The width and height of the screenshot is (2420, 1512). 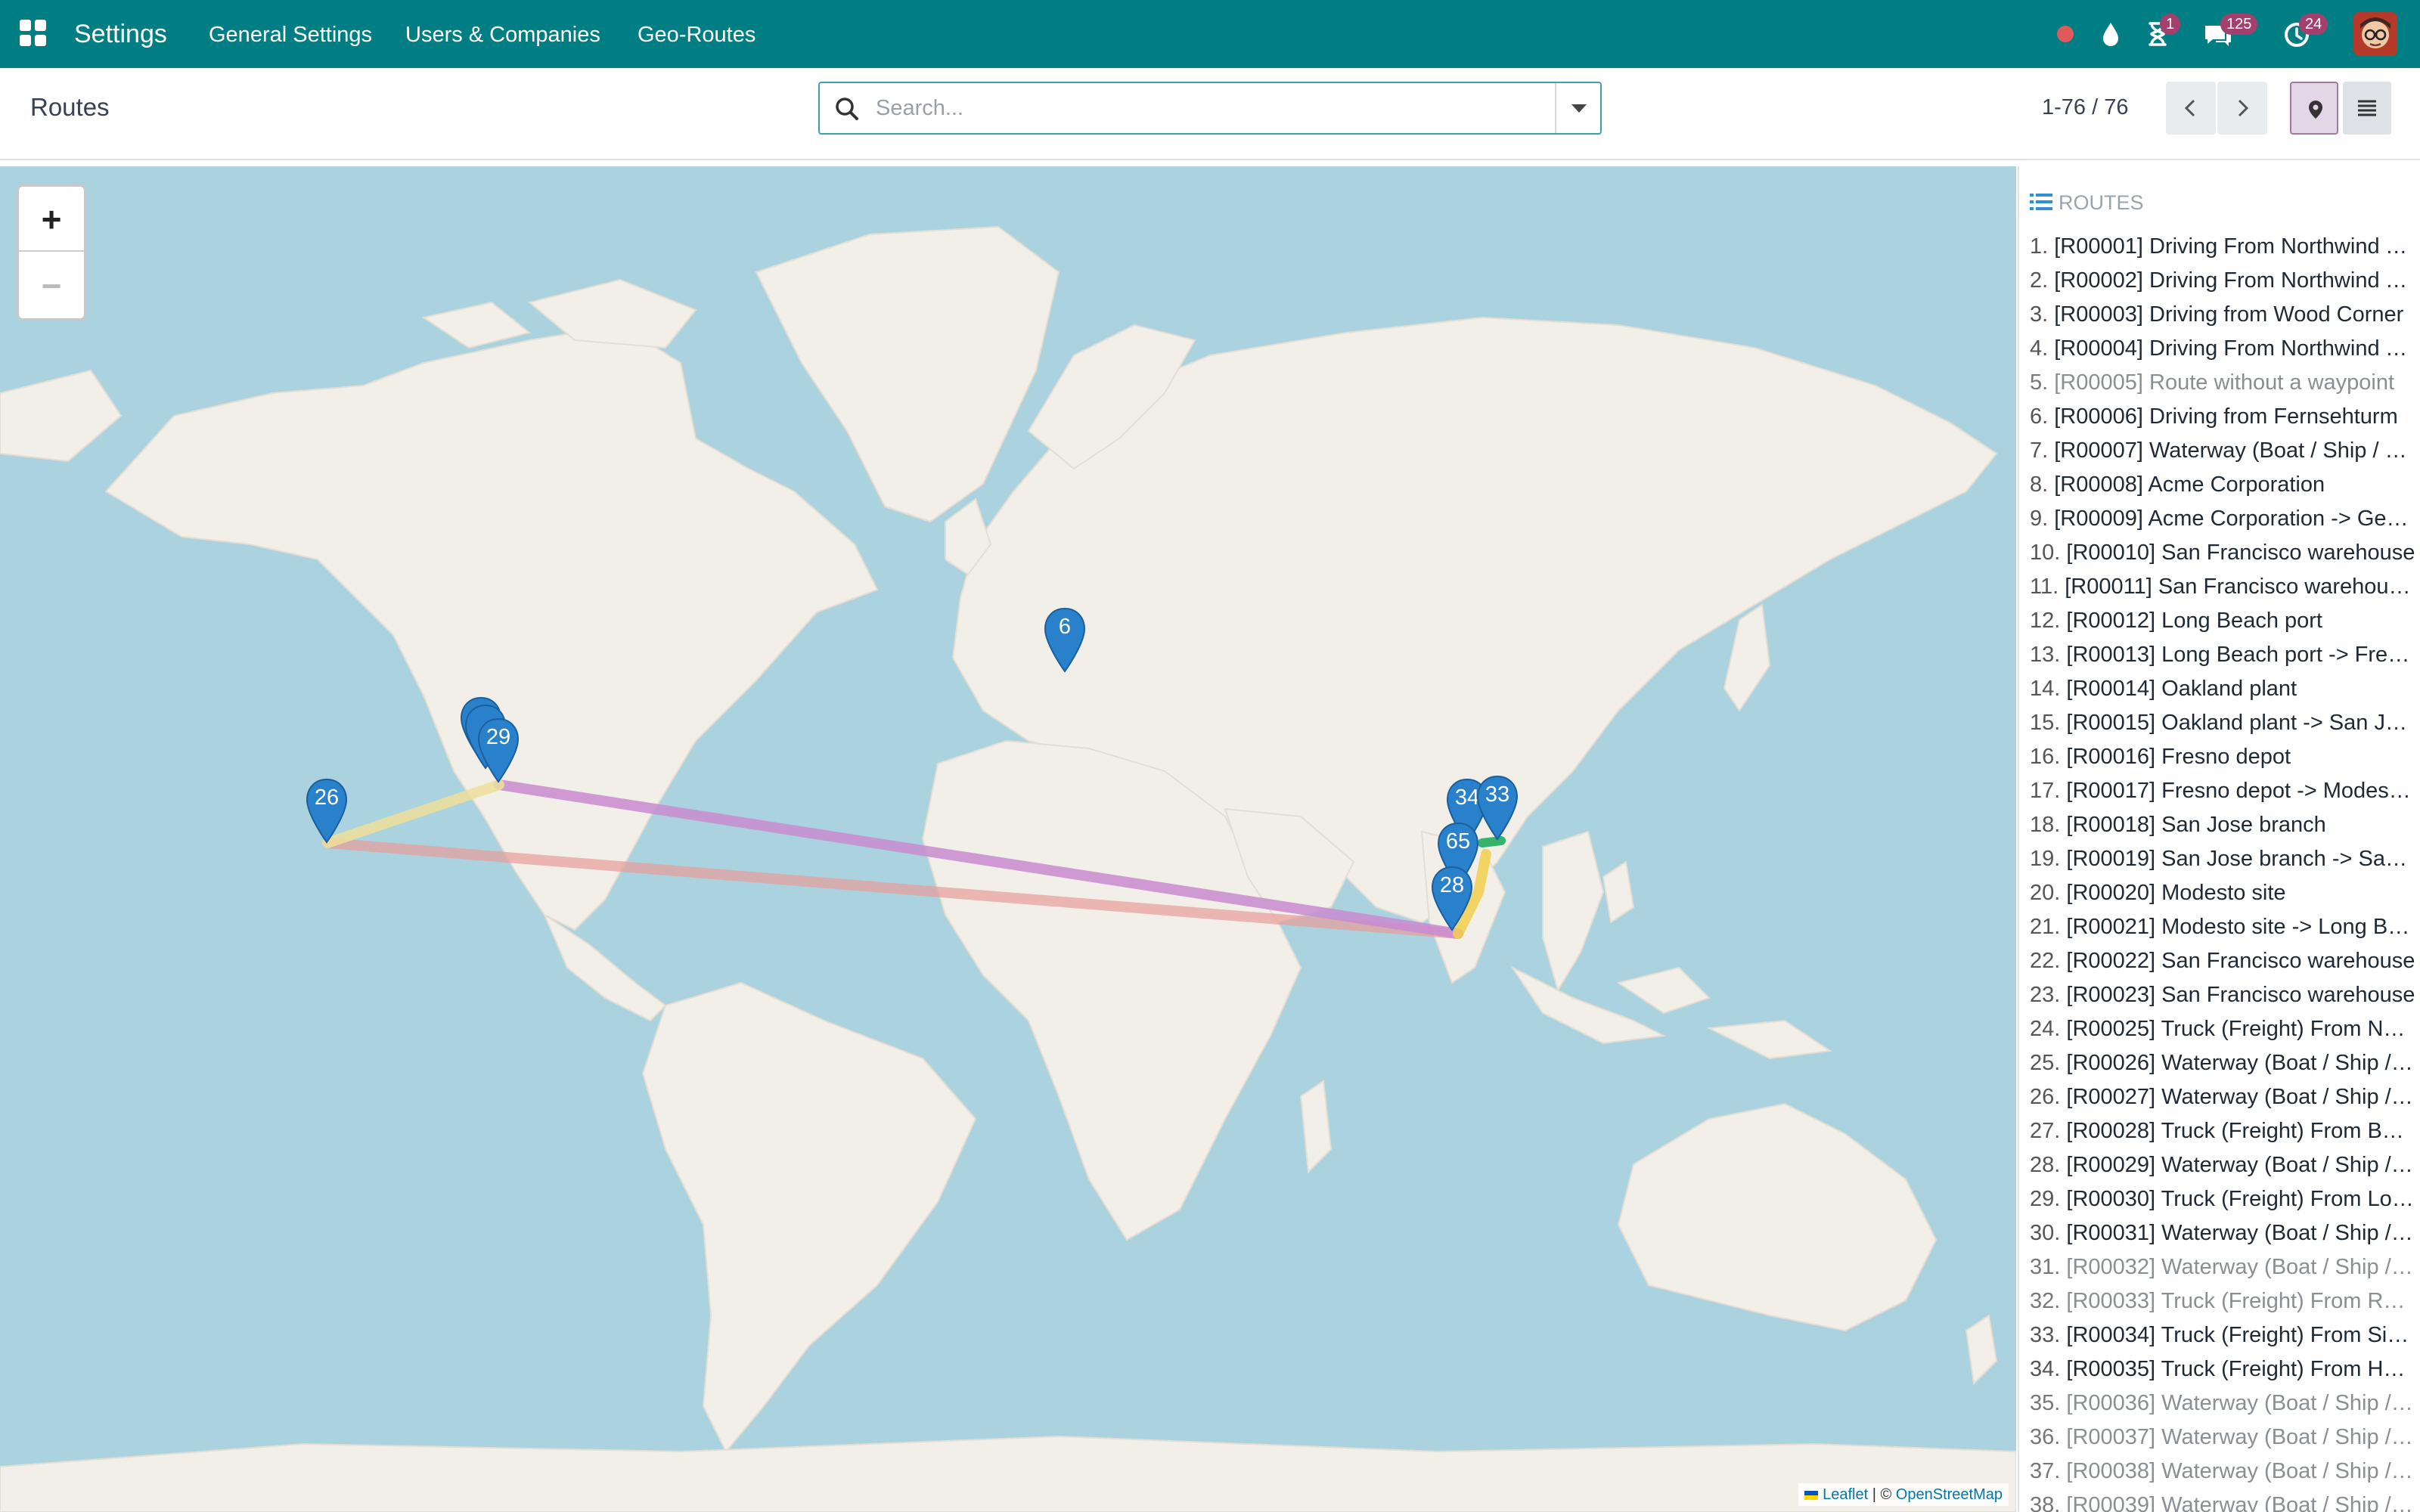 I want to click on route-number: 19., so click(x=2045, y=859).